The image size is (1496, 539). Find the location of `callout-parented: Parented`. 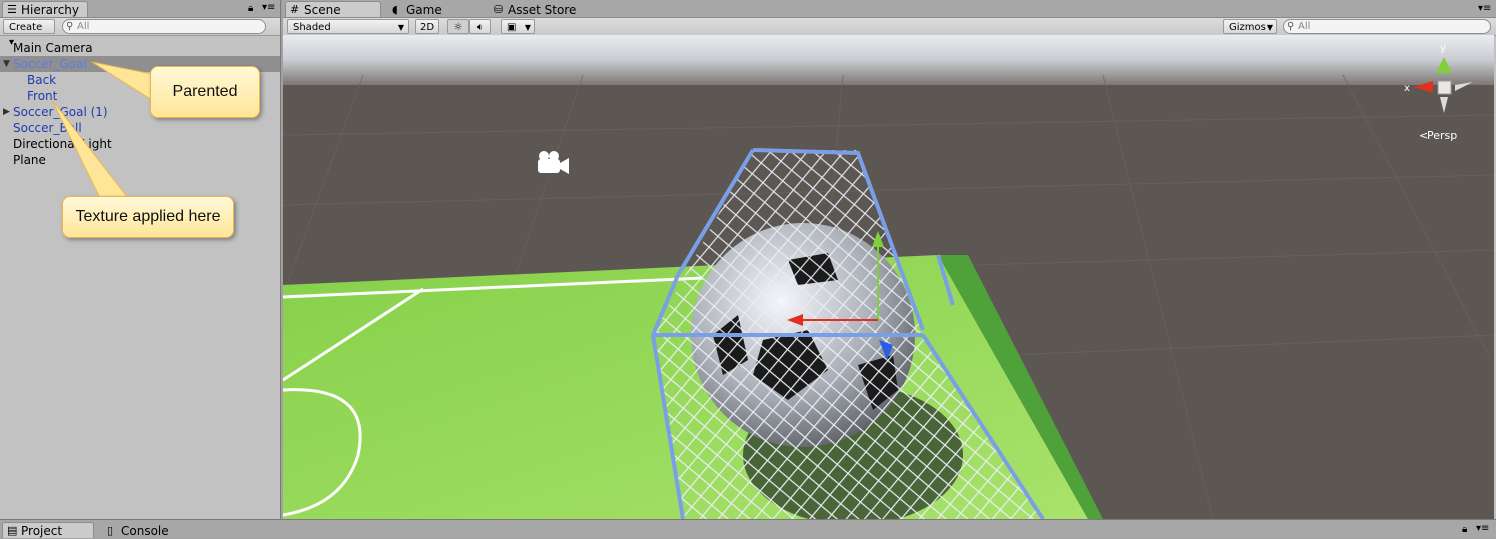

callout-parented: Parented is located at coordinates (205, 92).